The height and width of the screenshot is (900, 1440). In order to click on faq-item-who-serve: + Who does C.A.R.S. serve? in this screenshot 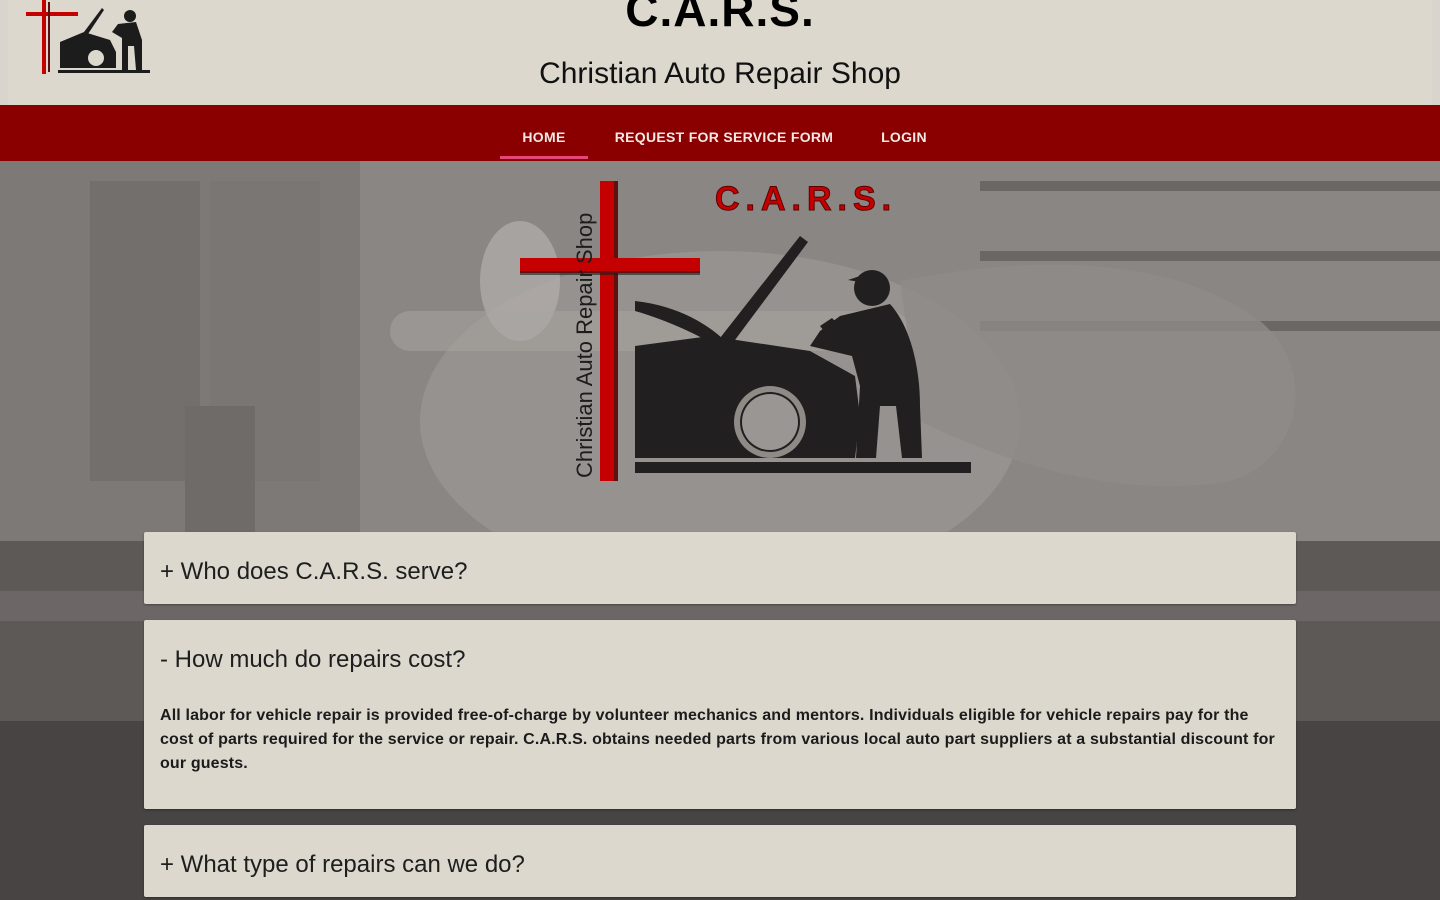, I will do `click(720, 568)`.